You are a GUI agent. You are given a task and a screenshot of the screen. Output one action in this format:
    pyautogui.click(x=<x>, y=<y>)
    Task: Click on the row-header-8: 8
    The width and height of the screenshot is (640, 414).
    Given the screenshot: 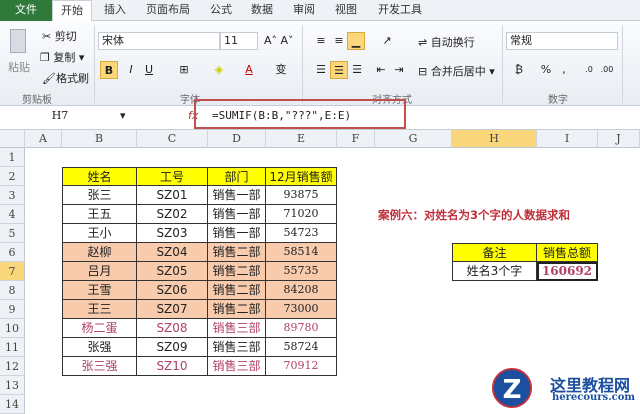 What is the action you would take?
    pyautogui.click(x=12, y=290)
    